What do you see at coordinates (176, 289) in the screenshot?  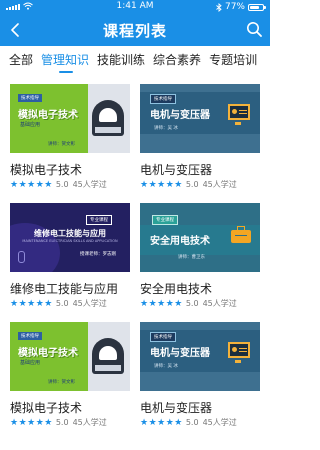 I see `course-title: 安全用电技术` at bounding box center [176, 289].